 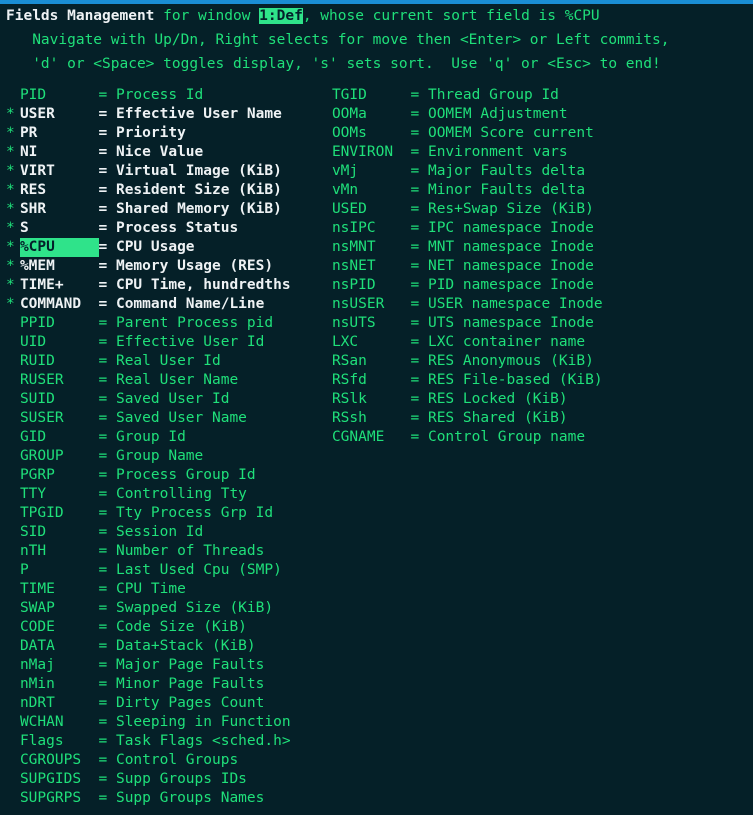 What do you see at coordinates (161, 589) in the screenshot?
I see `field-row: TIME = CPU Time` at bounding box center [161, 589].